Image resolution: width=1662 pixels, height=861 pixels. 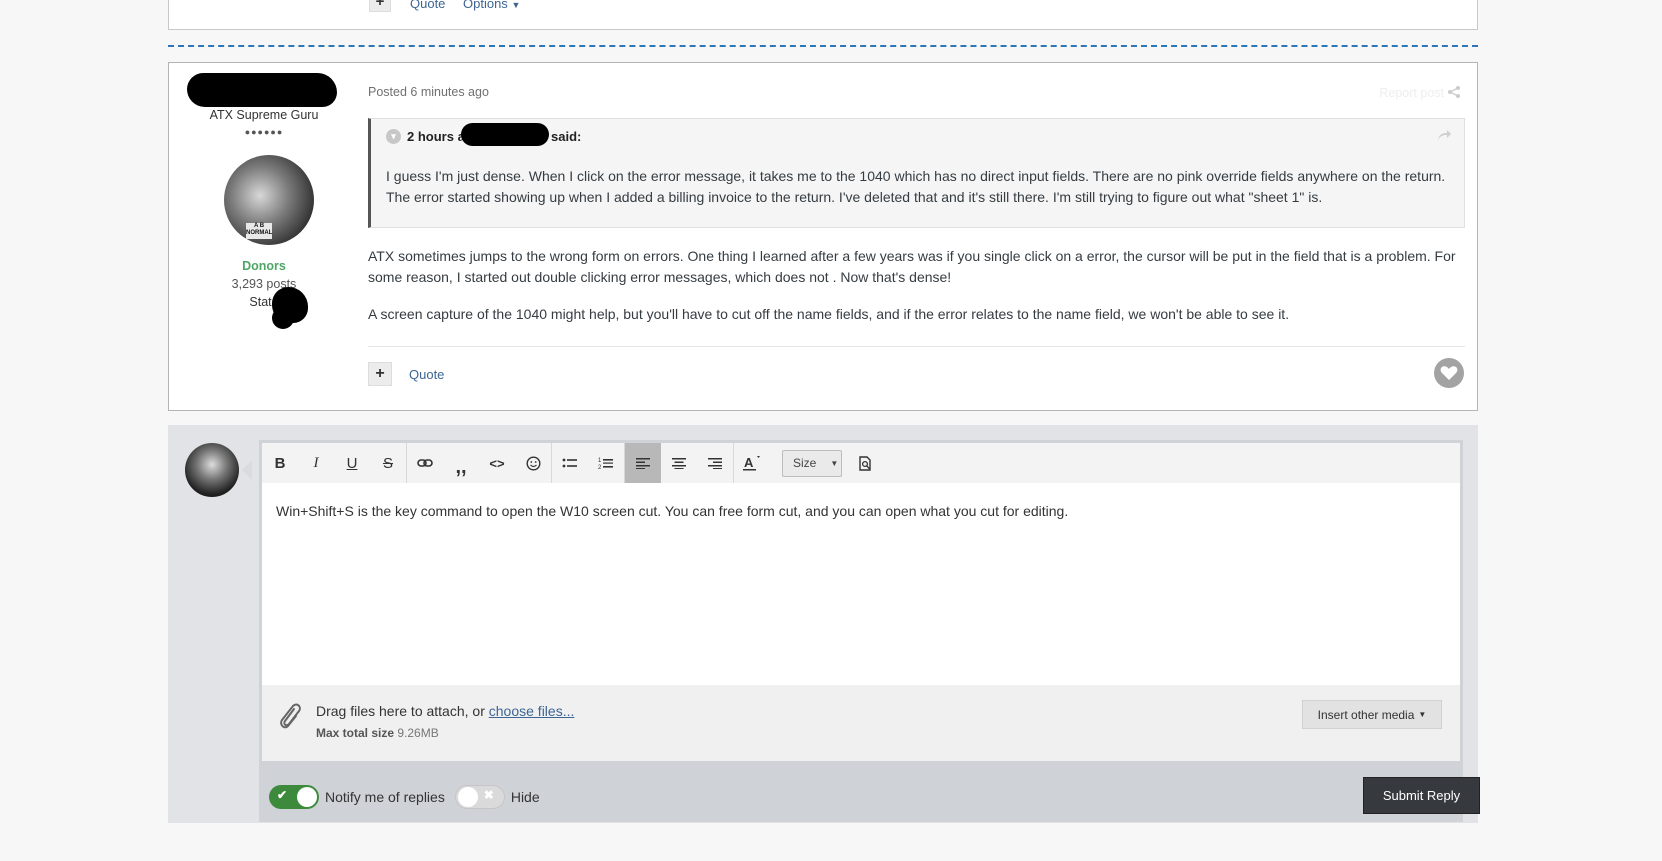 I want to click on previous-post-footer: + Quote Options ▼, so click(x=823, y=15).